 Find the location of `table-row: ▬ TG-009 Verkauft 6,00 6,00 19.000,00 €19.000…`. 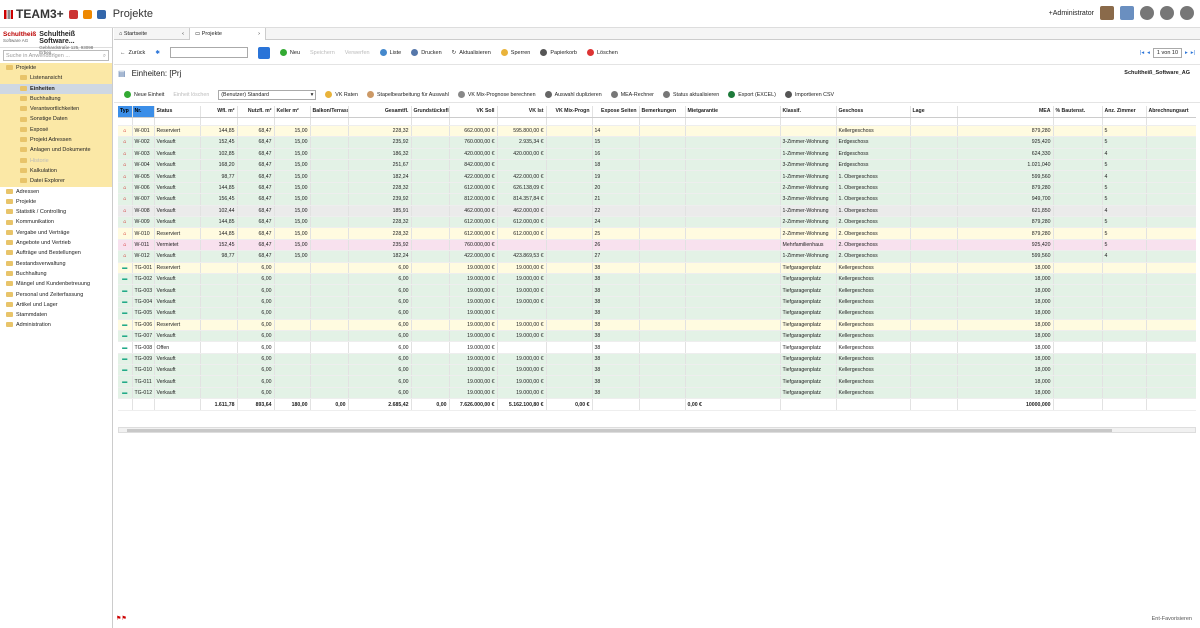

table-row: ▬ TG-009 Verkauft 6,00 6,00 19.000,00 €19.000… is located at coordinates (657, 359).